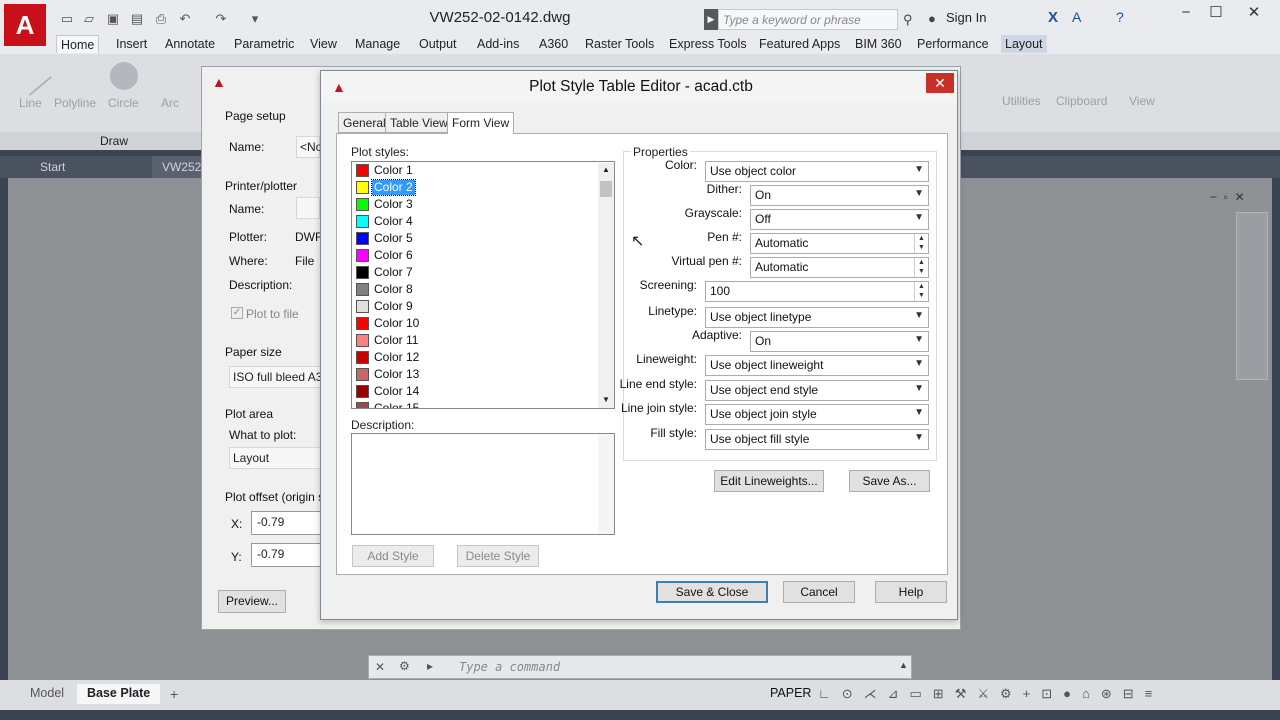  What do you see at coordinates (114, 141) in the screenshot?
I see `draw-panel-label: Draw` at bounding box center [114, 141].